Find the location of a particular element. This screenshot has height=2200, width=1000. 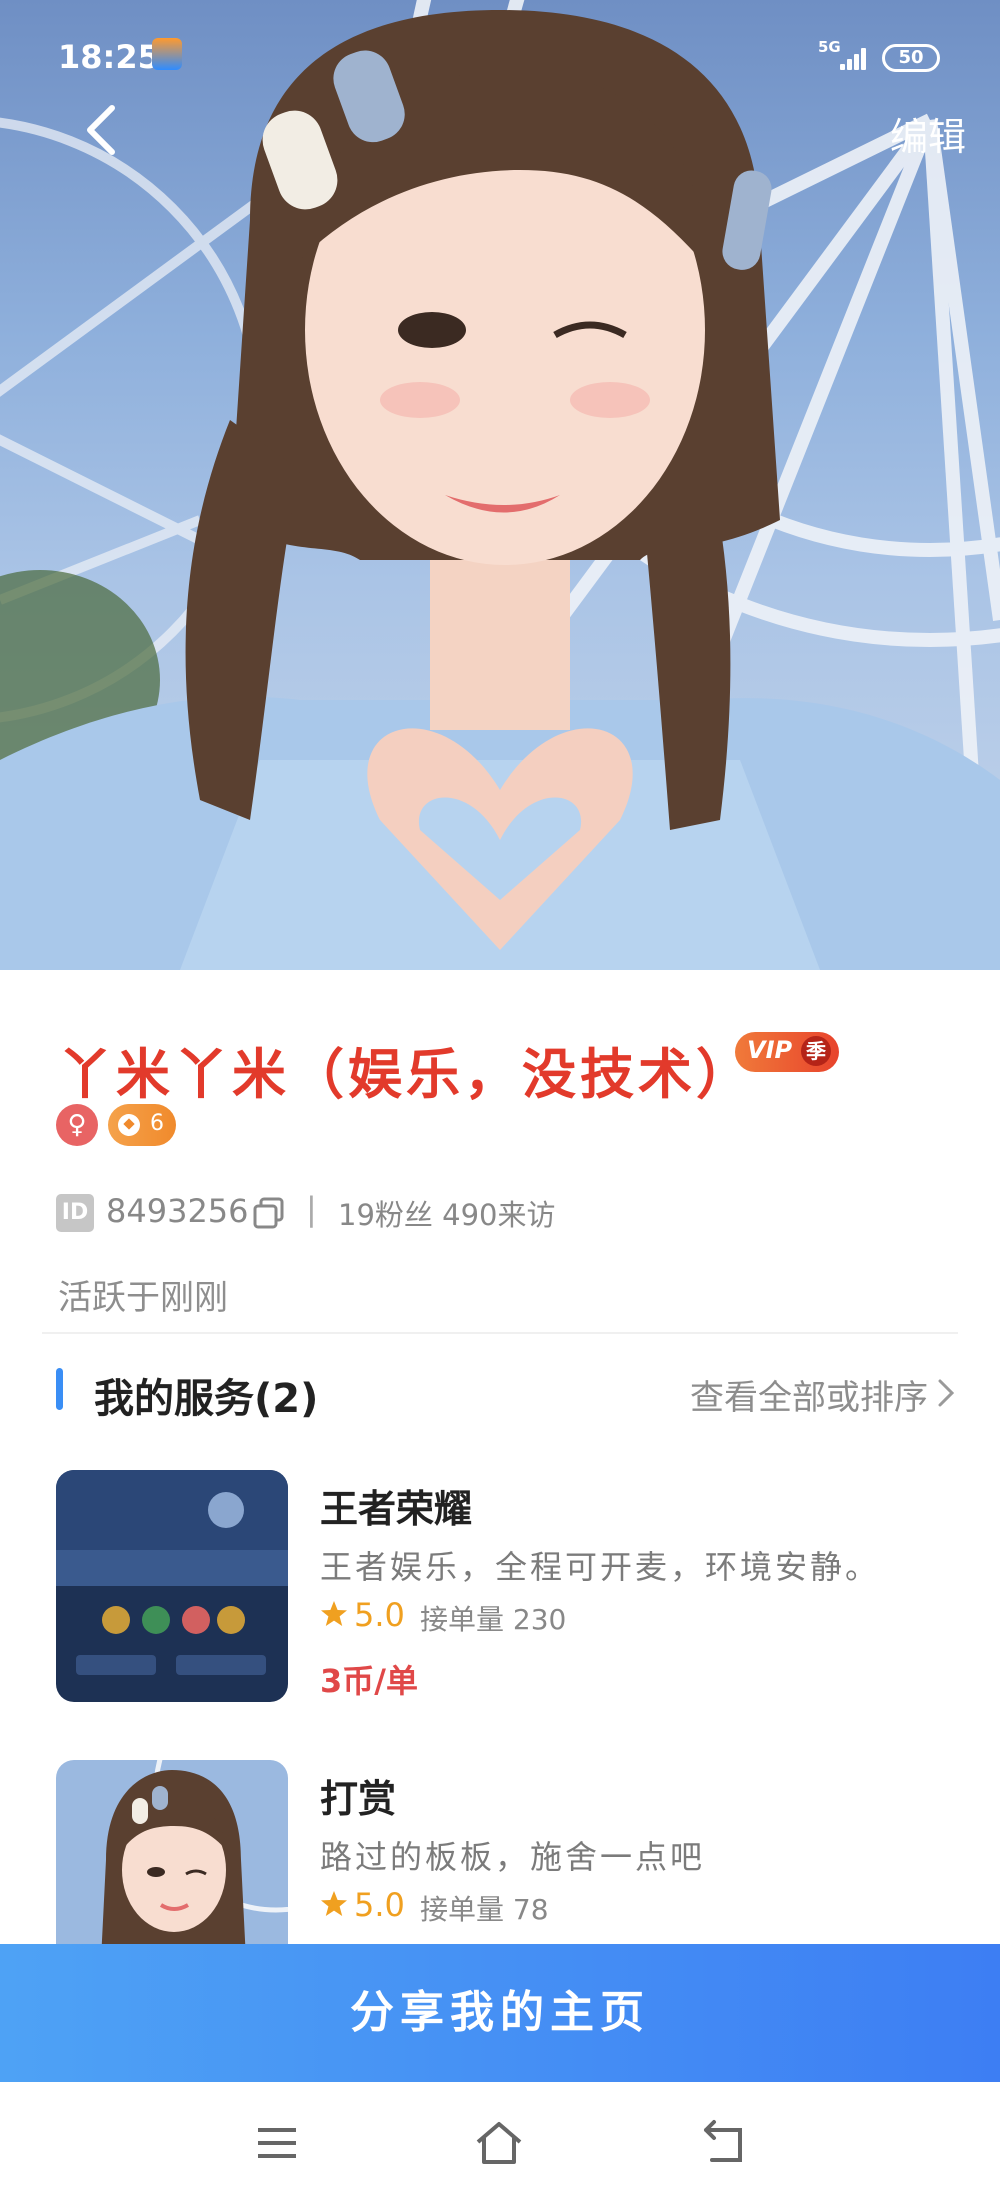

level-badge: 6 is located at coordinates (142, 1125).